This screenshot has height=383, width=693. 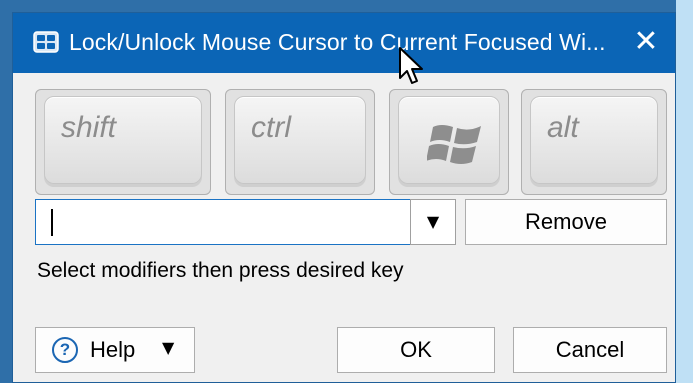 I want to click on alt-key-label: alt, so click(x=563, y=127).